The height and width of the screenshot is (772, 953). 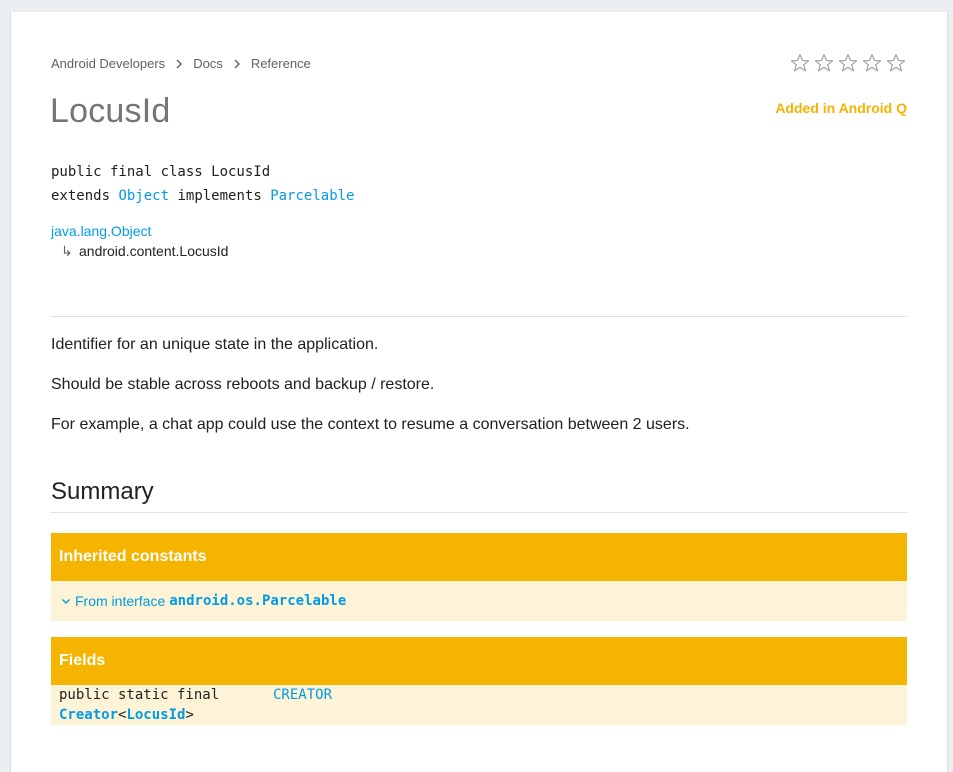 I want to click on breadcrumb-reference: Reference, so click(x=281, y=63).